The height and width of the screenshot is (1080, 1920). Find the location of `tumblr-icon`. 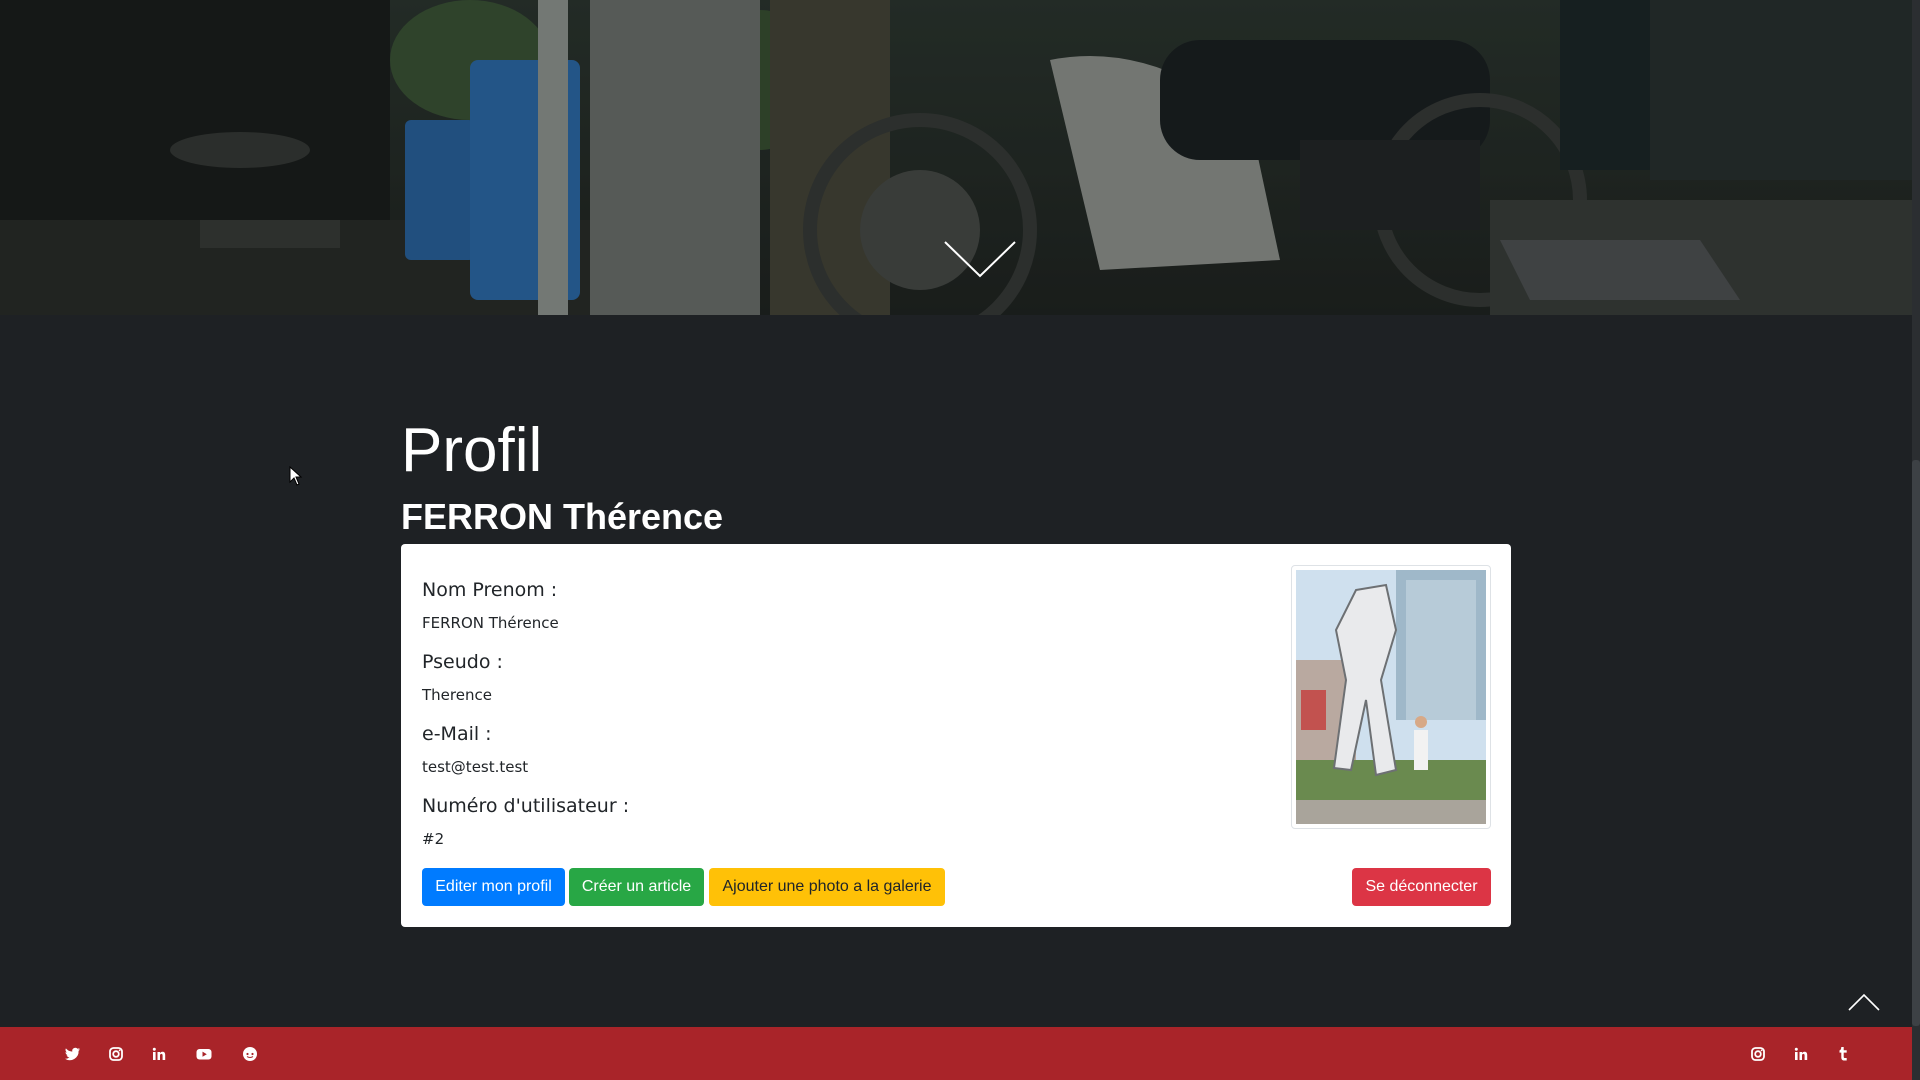

tumblr-icon is located at coordinates (1843, 1054).